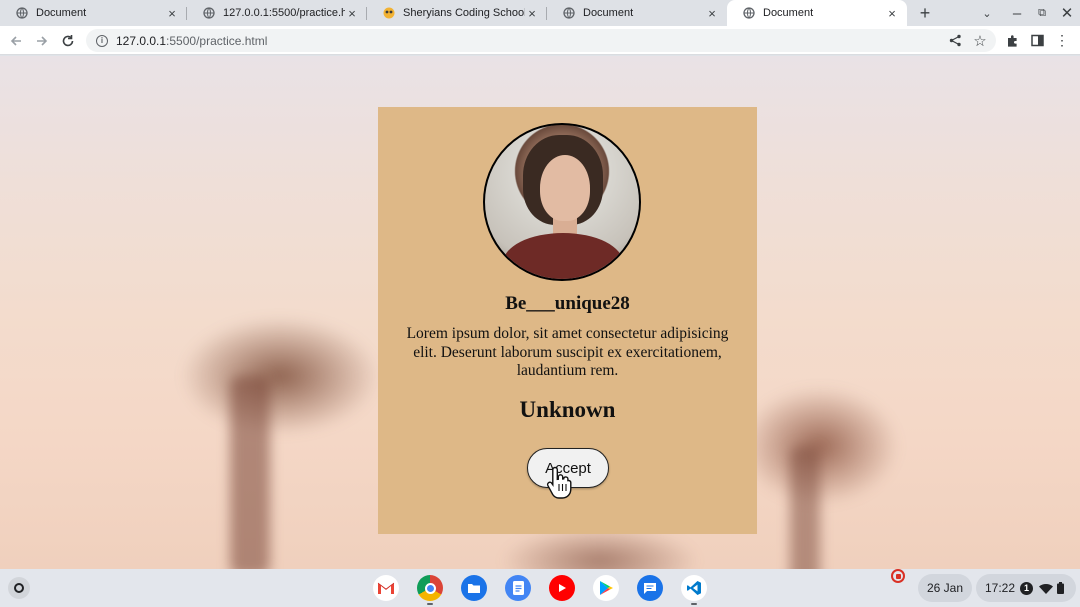 This screenshot has width=1080, height=607. Describe the element at coordinates (606, 588) in the screenshot. I see `play-store-icon` at that location.